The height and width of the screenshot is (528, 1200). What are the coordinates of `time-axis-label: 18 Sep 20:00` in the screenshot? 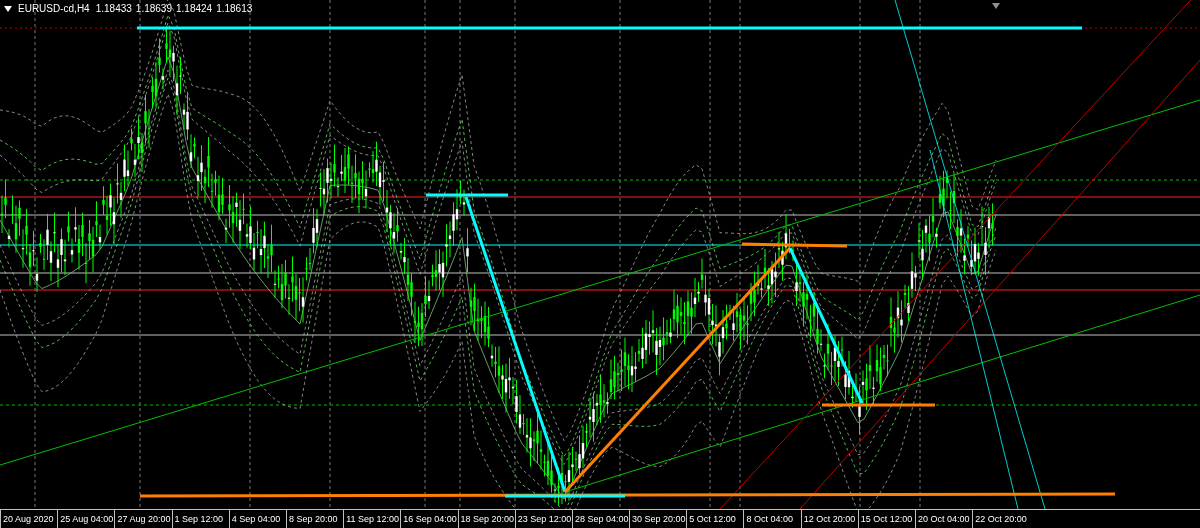 It's located at (486, 519).